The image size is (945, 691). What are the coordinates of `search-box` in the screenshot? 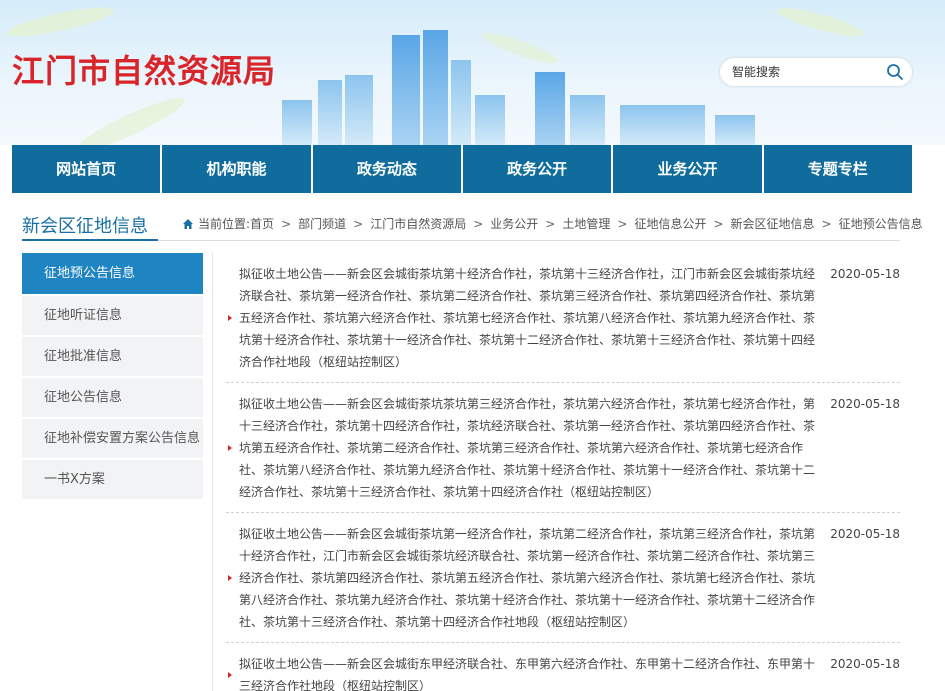 It's located at (816, 72).